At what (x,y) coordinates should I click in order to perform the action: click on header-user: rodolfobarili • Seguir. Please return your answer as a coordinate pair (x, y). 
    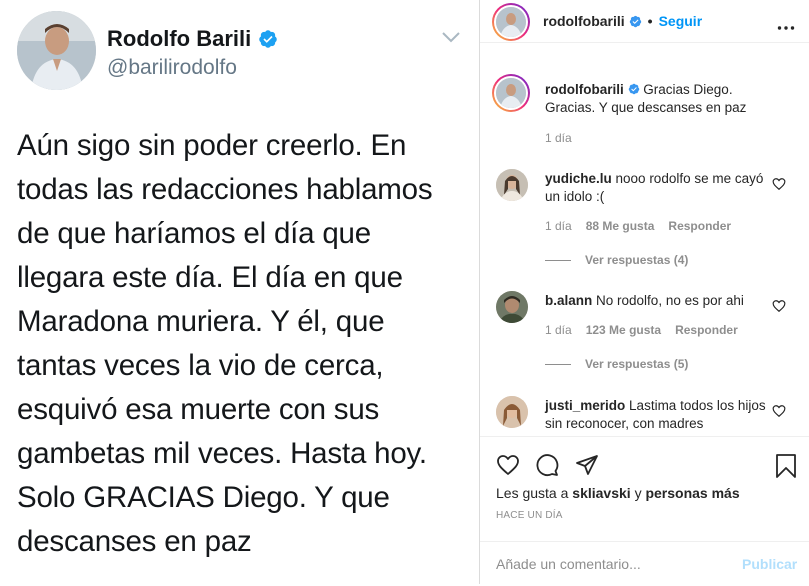
    Looking at the image, I should click on (622, 21).